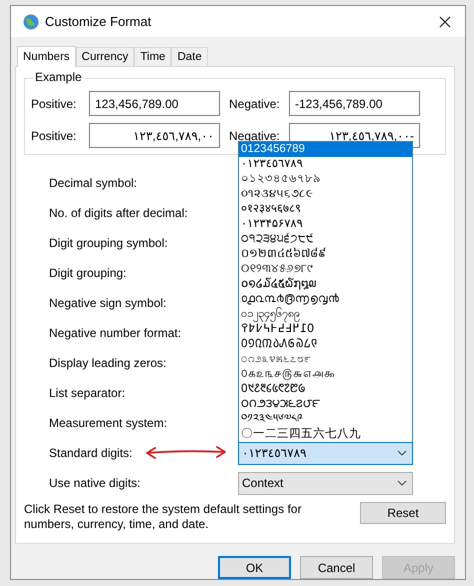  What do you see at coordinates (87, 273) in the screenshot?
I see `setting-label: Digit grouping:` at bounding box center [87, 273].